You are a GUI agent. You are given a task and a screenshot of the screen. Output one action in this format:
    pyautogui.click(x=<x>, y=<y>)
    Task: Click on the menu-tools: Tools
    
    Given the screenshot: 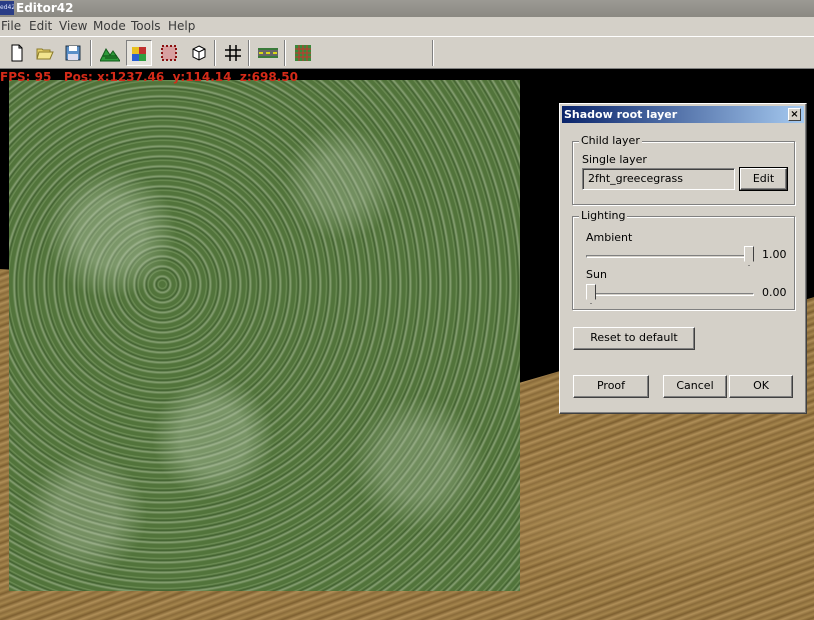 What is the action you would take?
    pyautogui.click(x=146, y=26)
    